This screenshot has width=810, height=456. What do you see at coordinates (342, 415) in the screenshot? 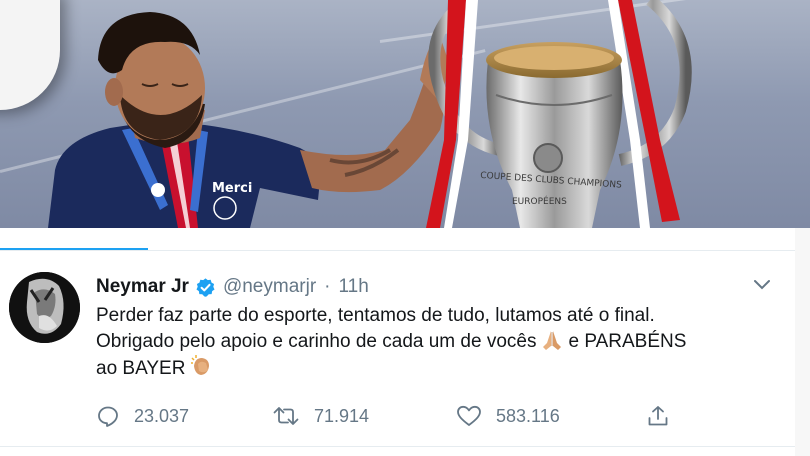
I see `retweet-count: 71.914` at bounding box center [342, 415].